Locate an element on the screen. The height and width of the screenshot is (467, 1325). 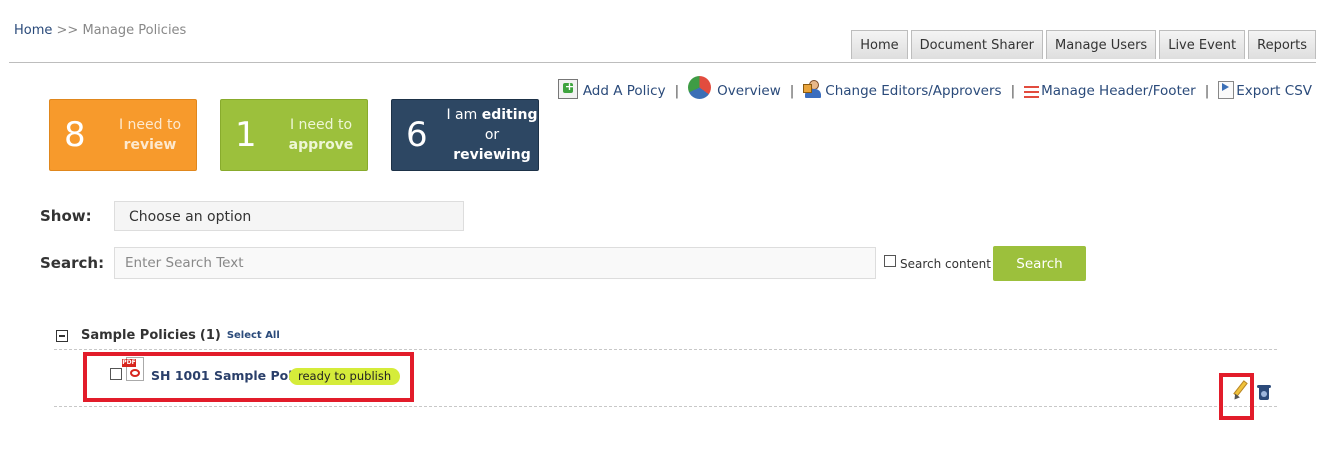
delete-trash-icon is located at coordinates (1264, 393).